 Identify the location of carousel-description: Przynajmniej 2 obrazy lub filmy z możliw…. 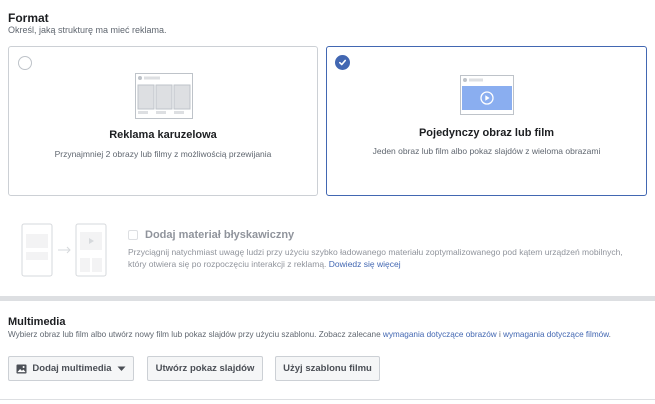
(163, 154).